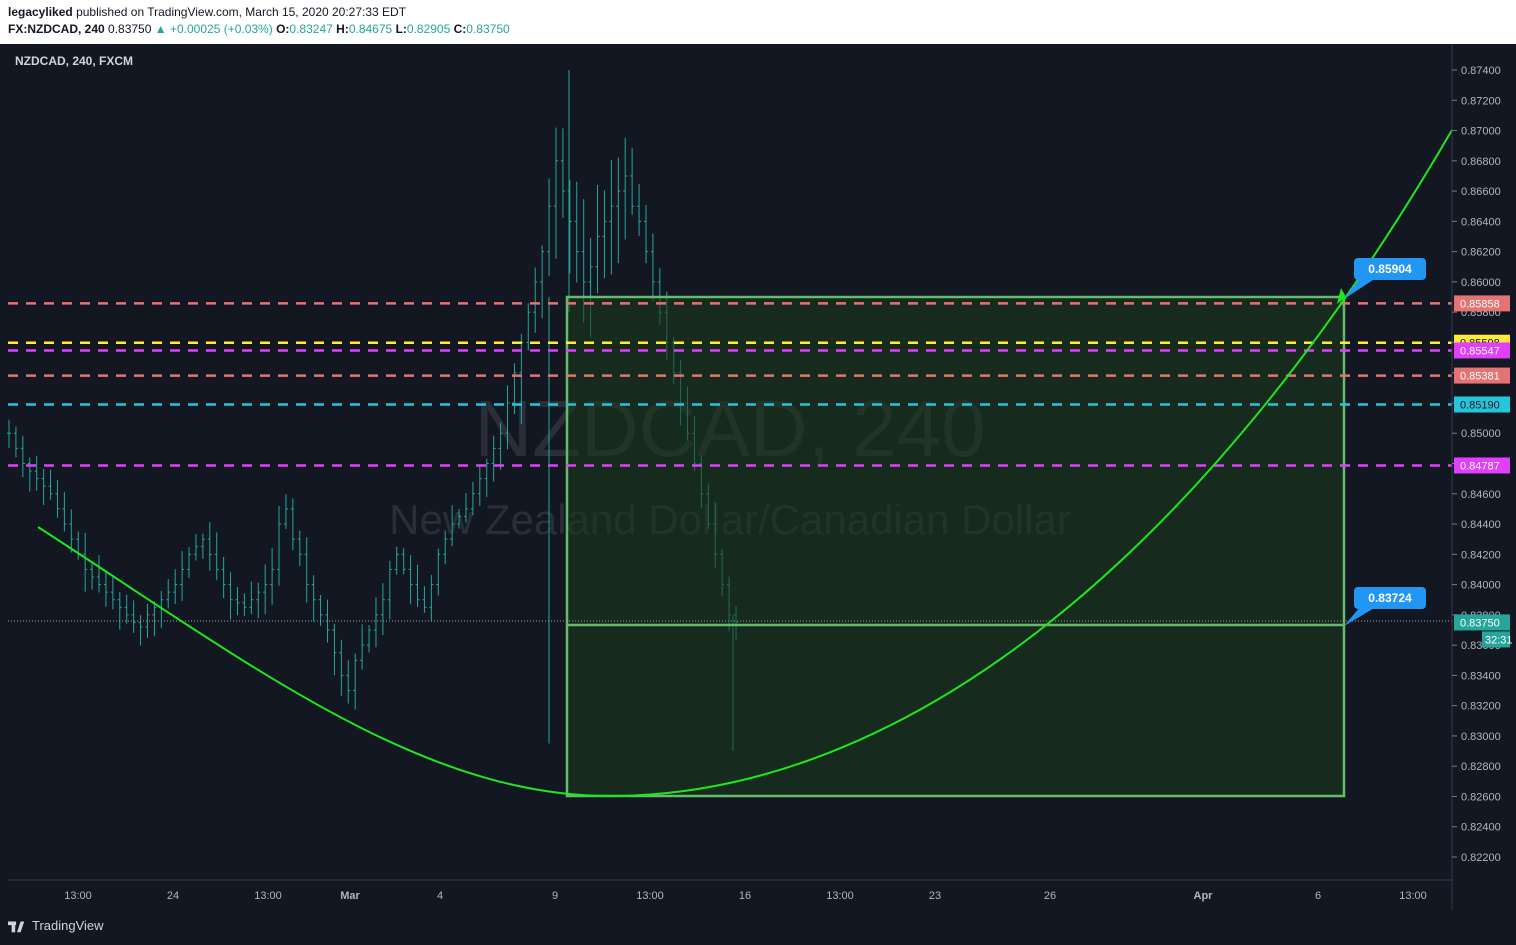 The height and width of the screenshot is (945, 1516). I want to click on time-tick-label: 16, so click(745, 896).